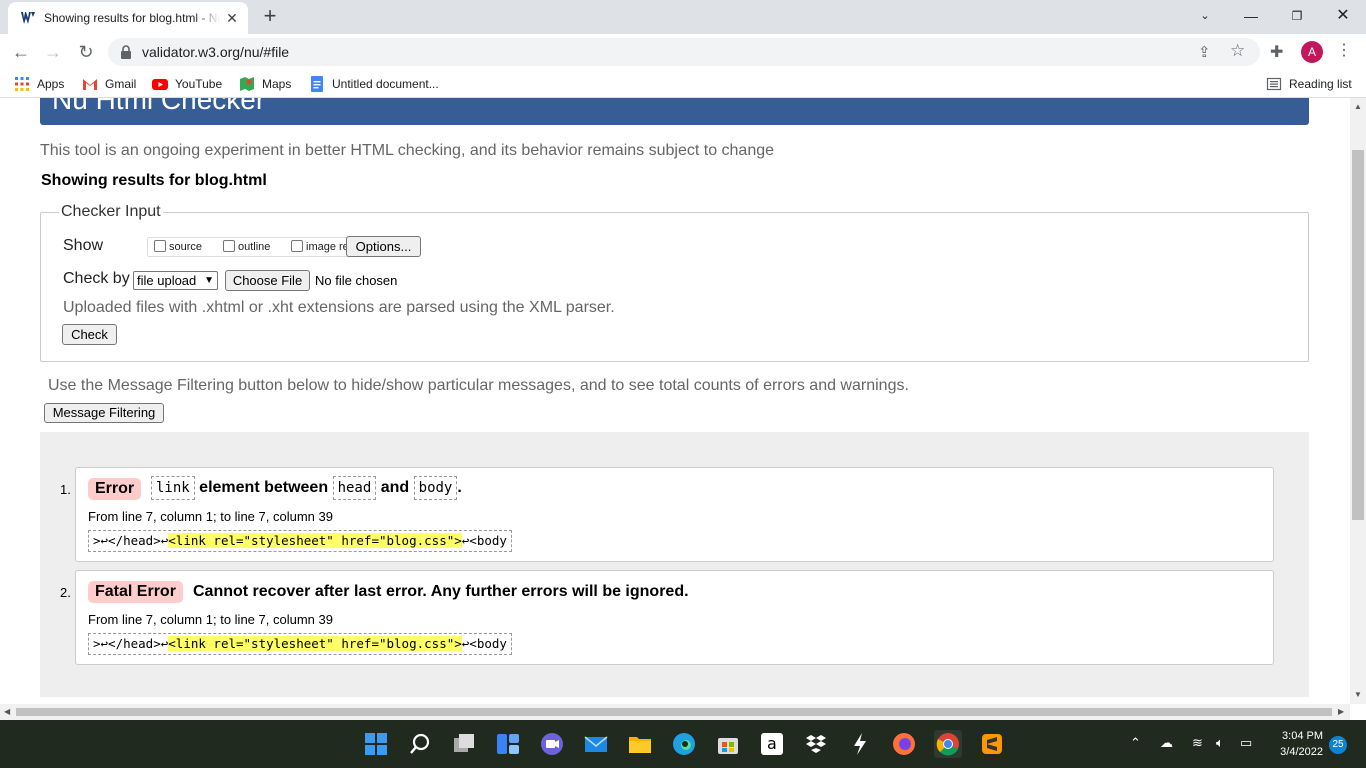 This screenshot has width=1366, height=768. Describe the element at coordinates (1344, 50) in the screenshot. I see `menu-dots-icon: ⋮` at that location.